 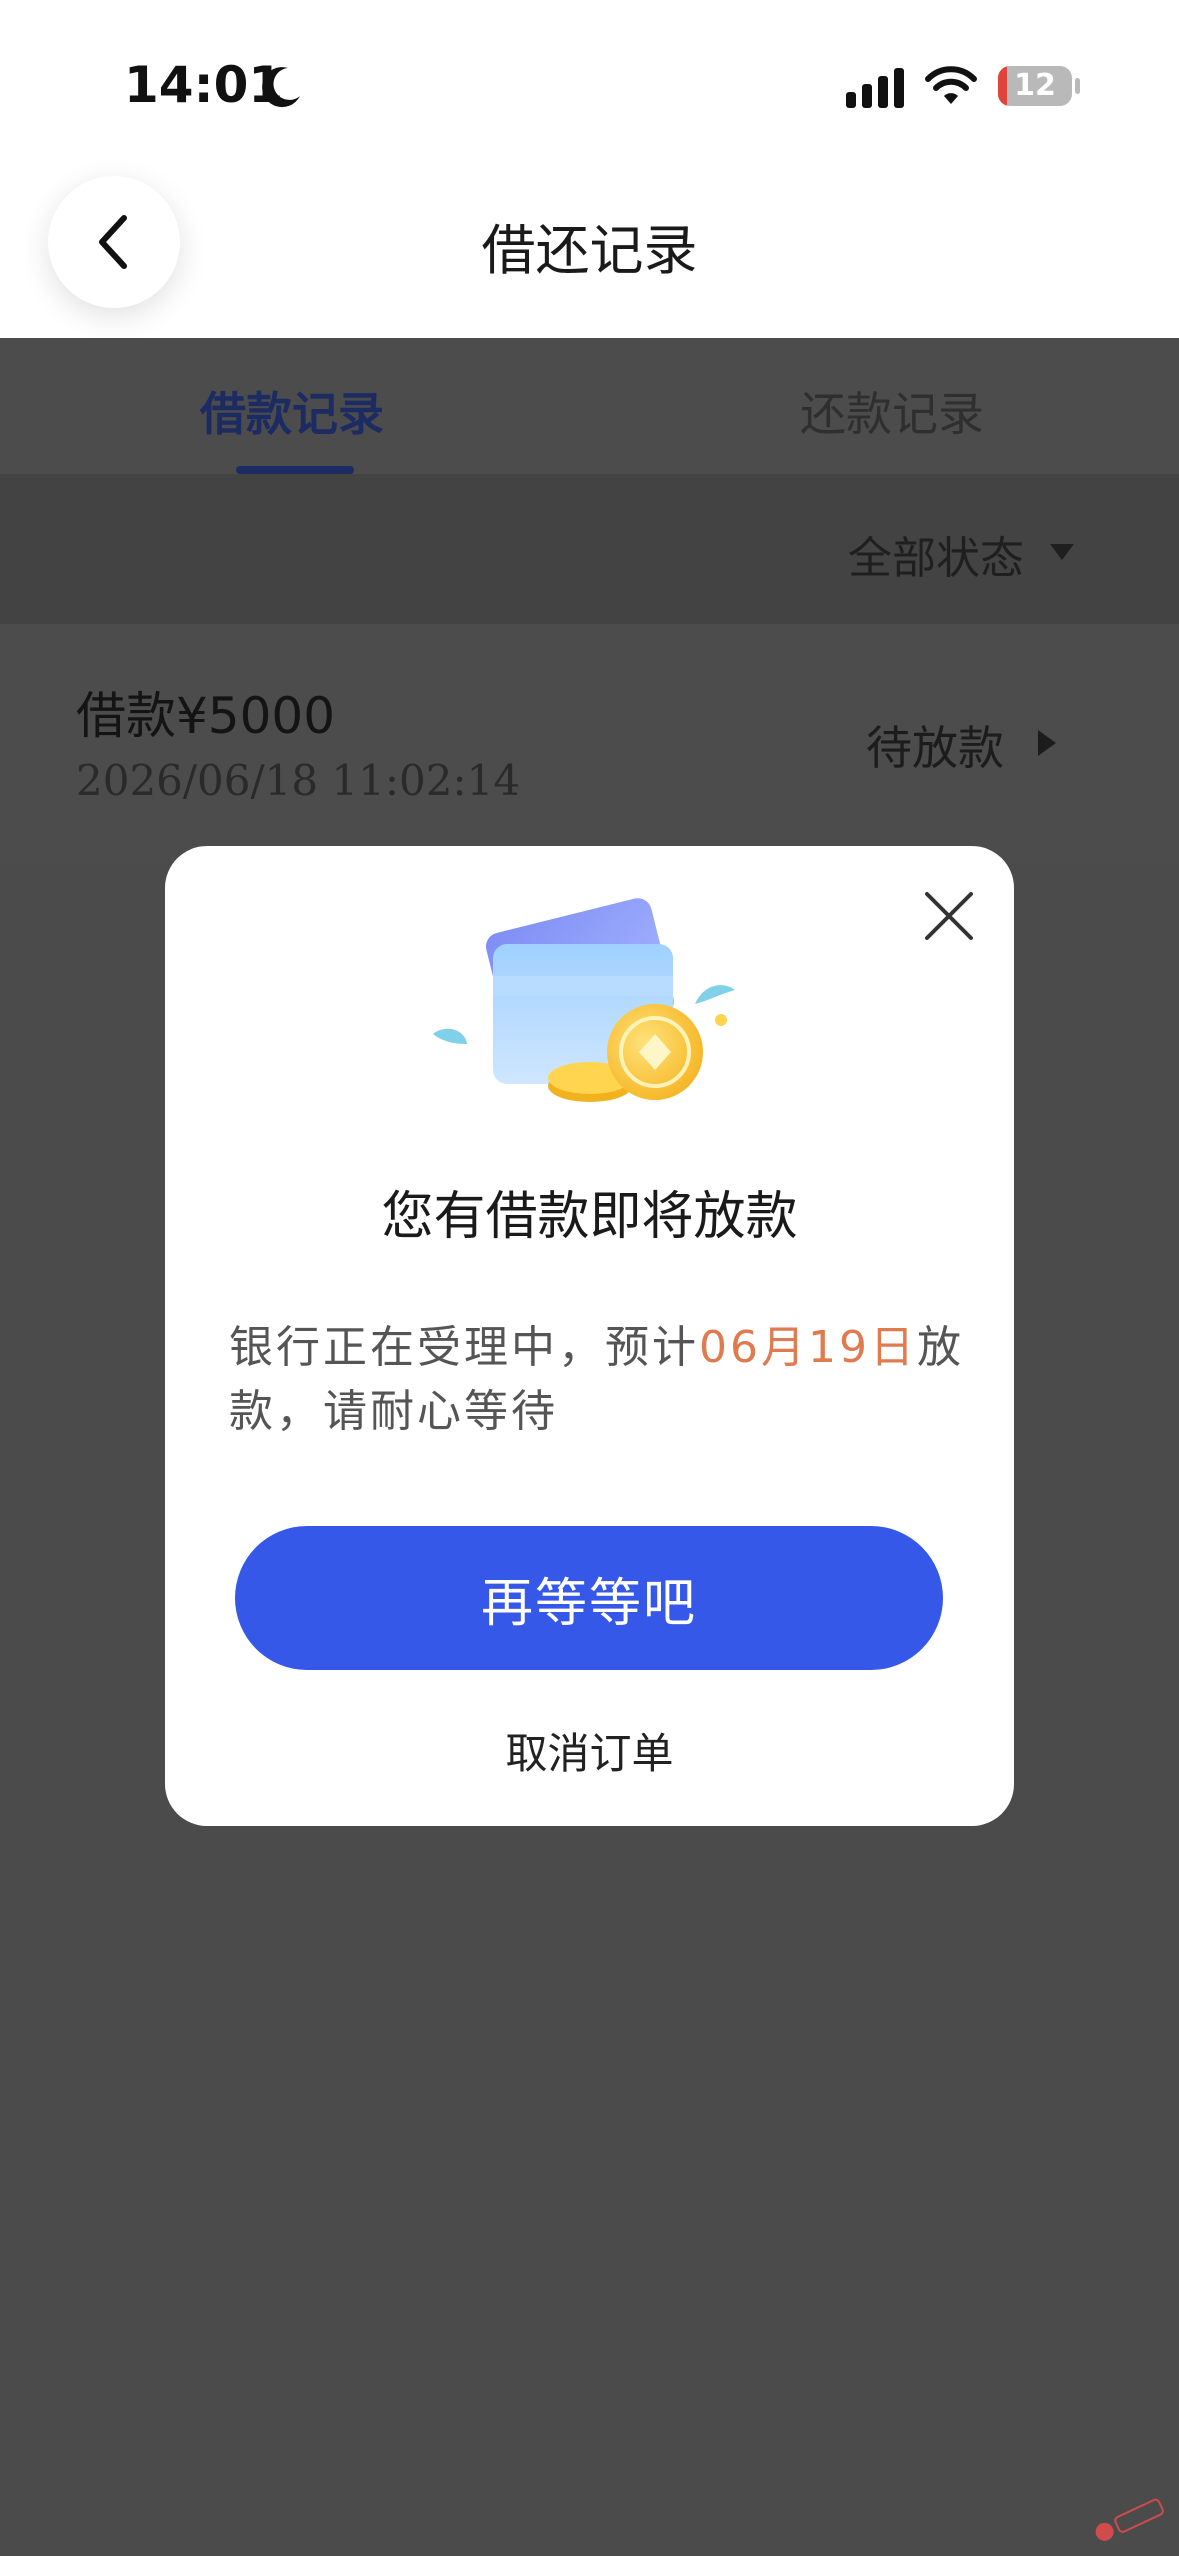 I want to click on dialog-title: 您有借款即将放款, so click(x=589, y=1217).